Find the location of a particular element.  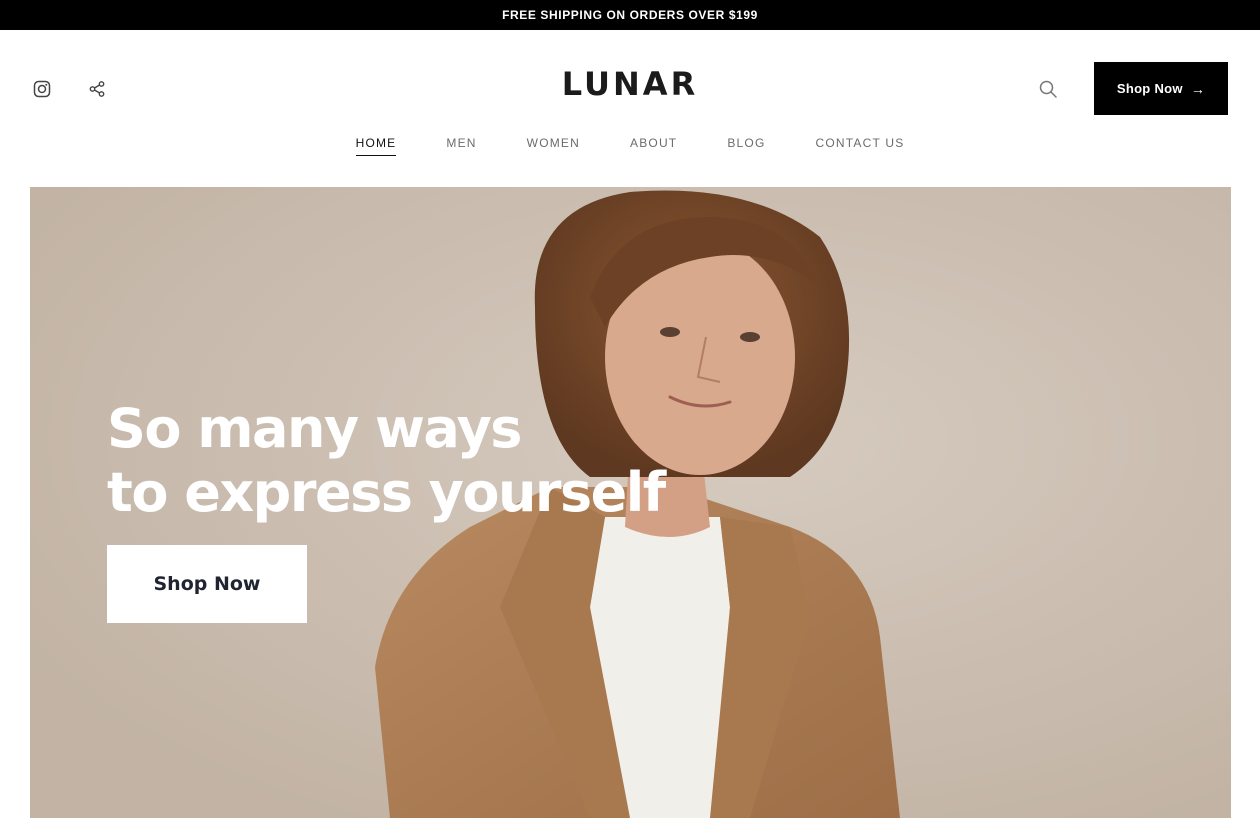

site-logo: LUNAR is located at coordinates (630, 84).